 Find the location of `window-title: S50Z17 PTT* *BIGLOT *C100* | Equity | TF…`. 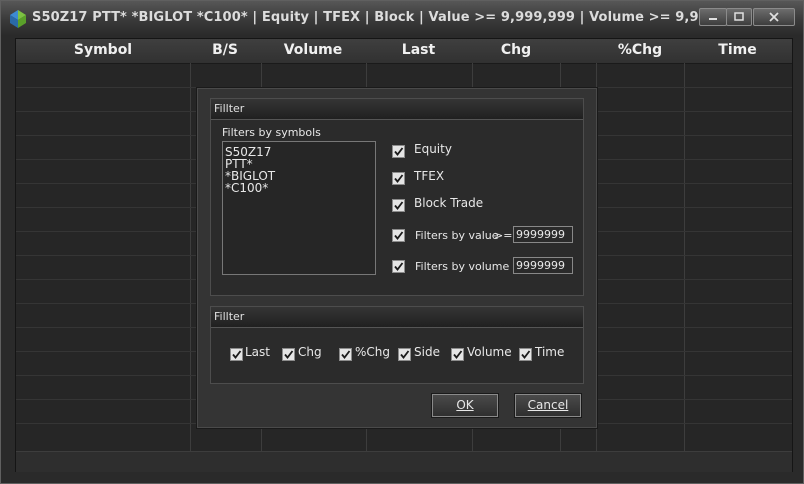

window-title: S50Z17 PTT* *BIGLOT *C100* | Equity | TF… is located at coordinates (391, 17).